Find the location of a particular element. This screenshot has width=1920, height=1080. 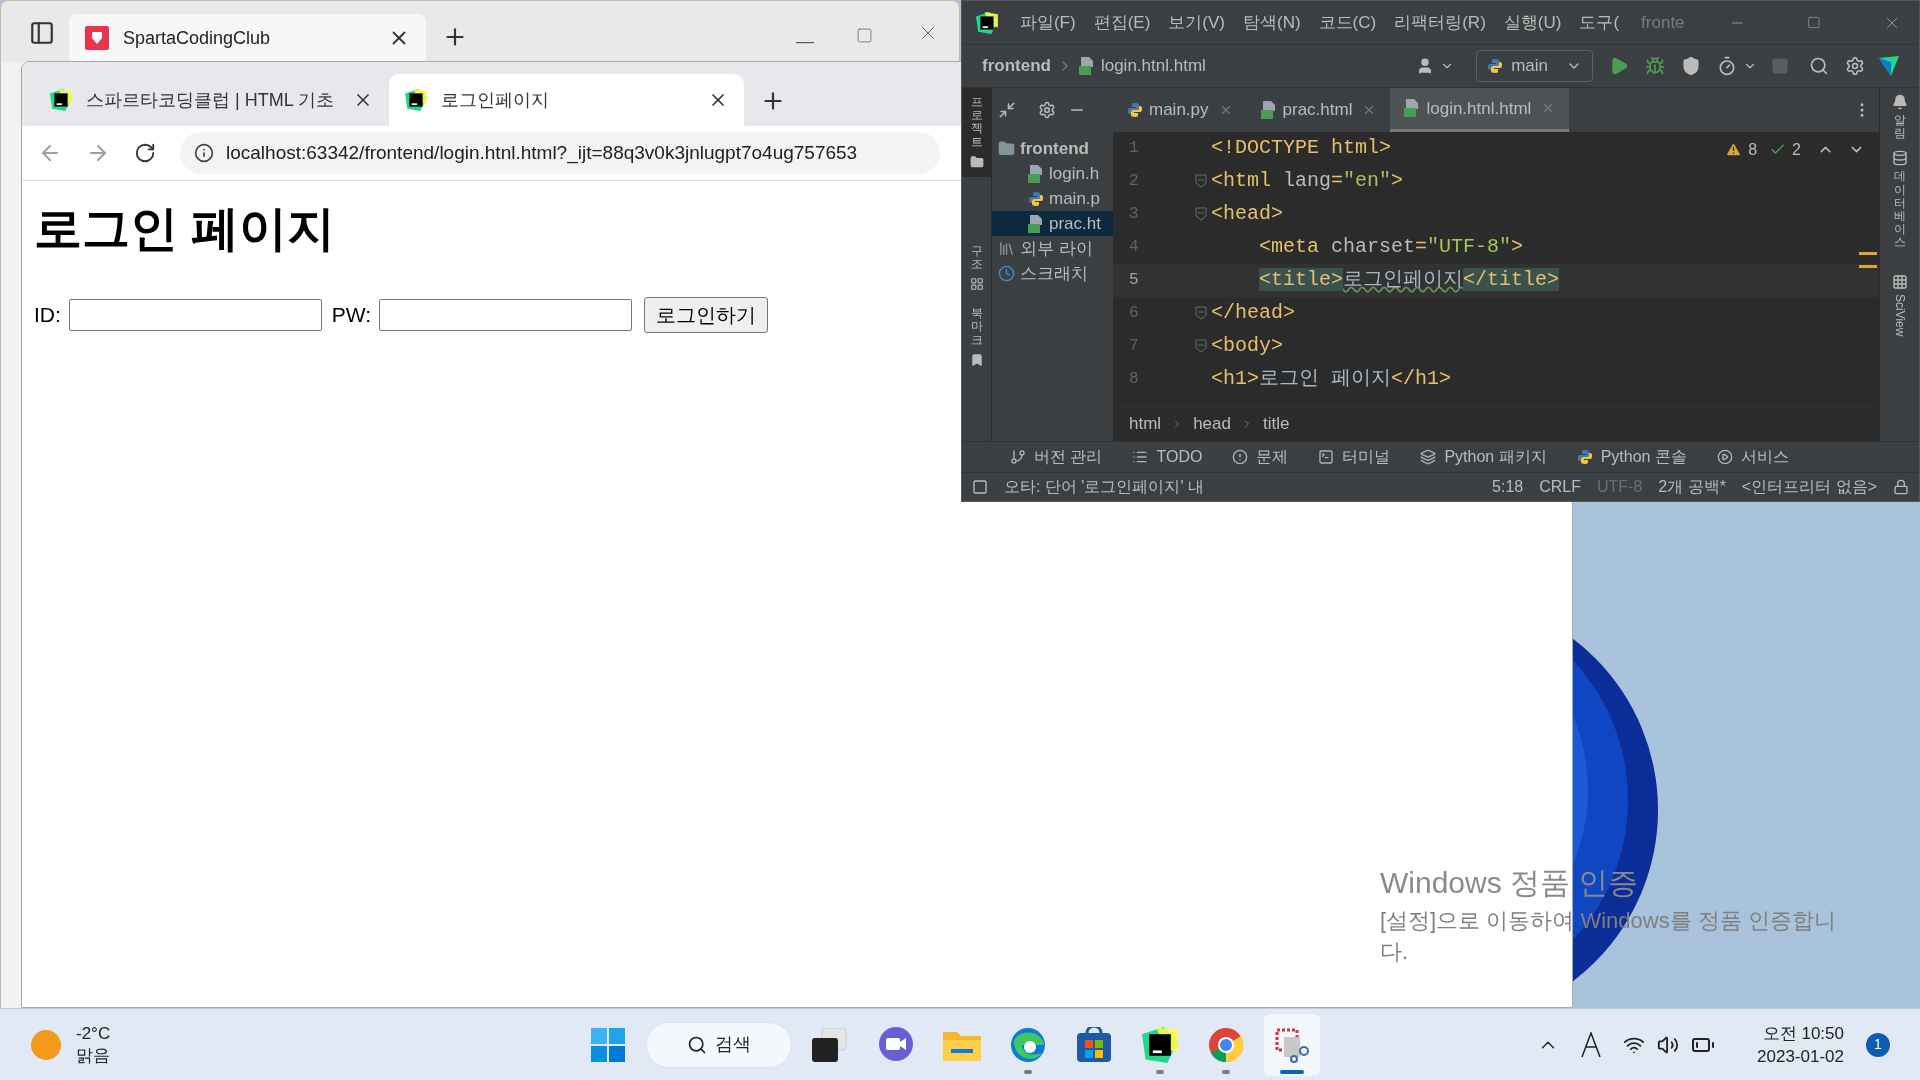

file-name: login.htnl.html is located at coordinates (1153, 66).